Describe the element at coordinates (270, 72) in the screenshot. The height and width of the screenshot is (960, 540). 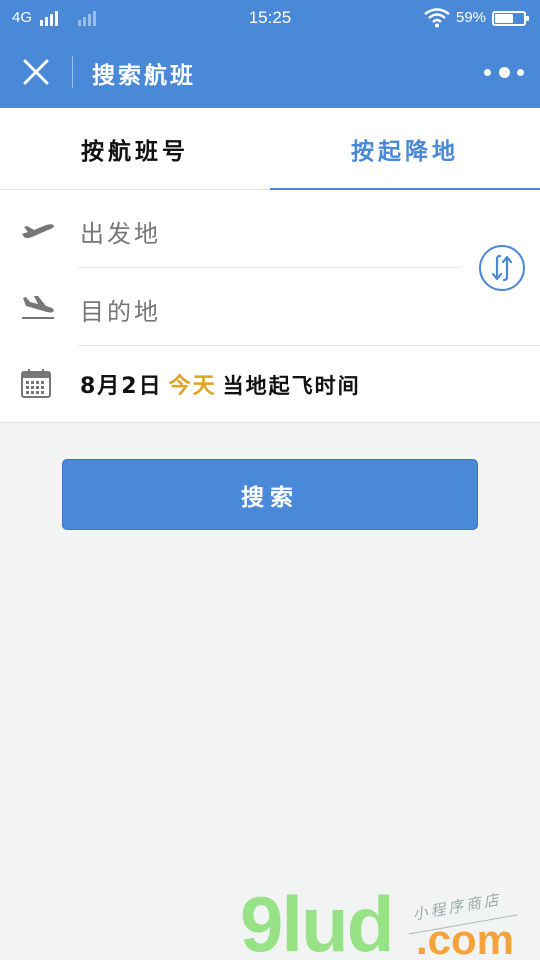
I see `nav-bar: 搜索航班` at that location.